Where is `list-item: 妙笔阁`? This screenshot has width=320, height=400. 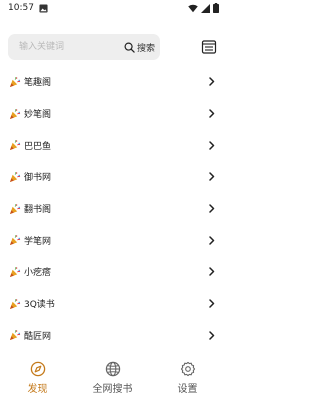 list-item: 妙笔阁 is located at coordinates (112, 114).